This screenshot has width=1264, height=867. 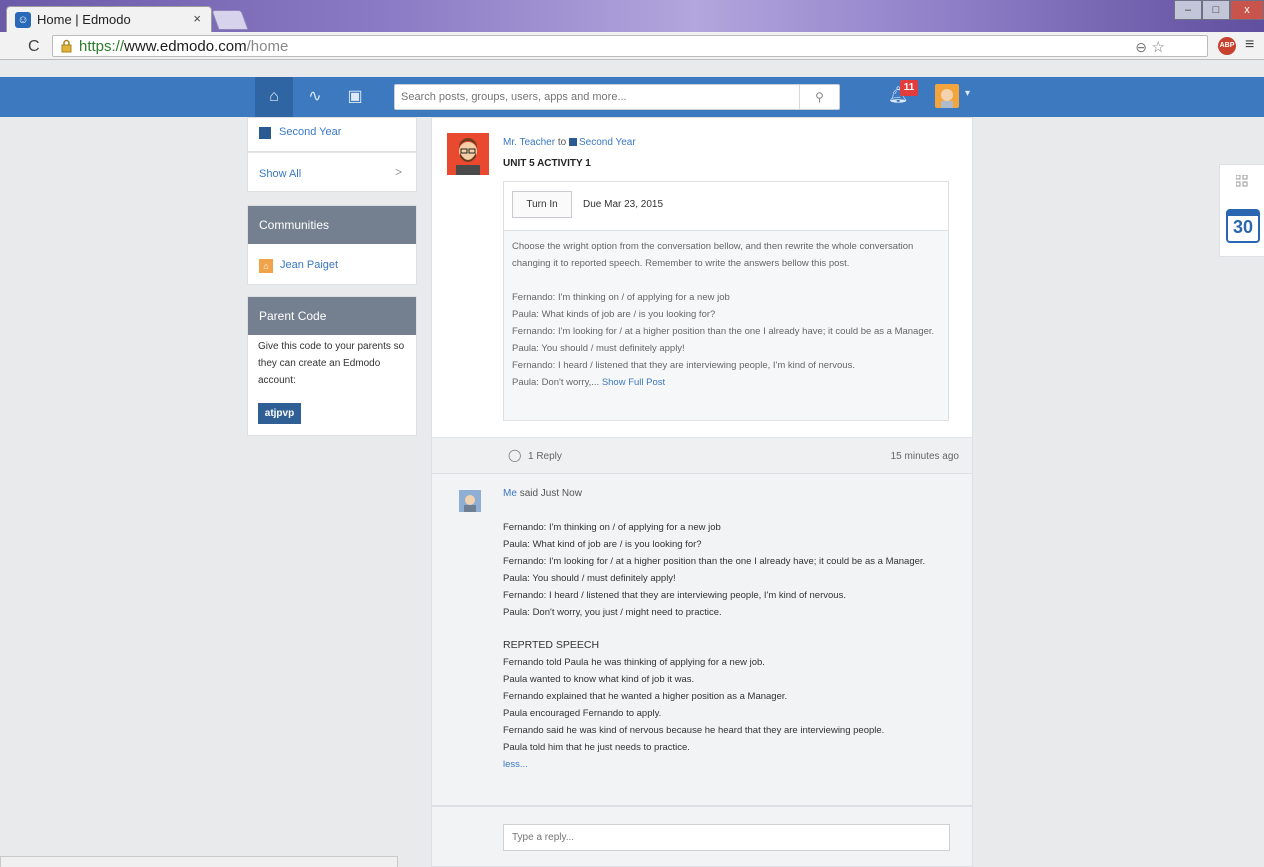 I want to click on calendar-icon: 30, so click(x=1243, y=226).